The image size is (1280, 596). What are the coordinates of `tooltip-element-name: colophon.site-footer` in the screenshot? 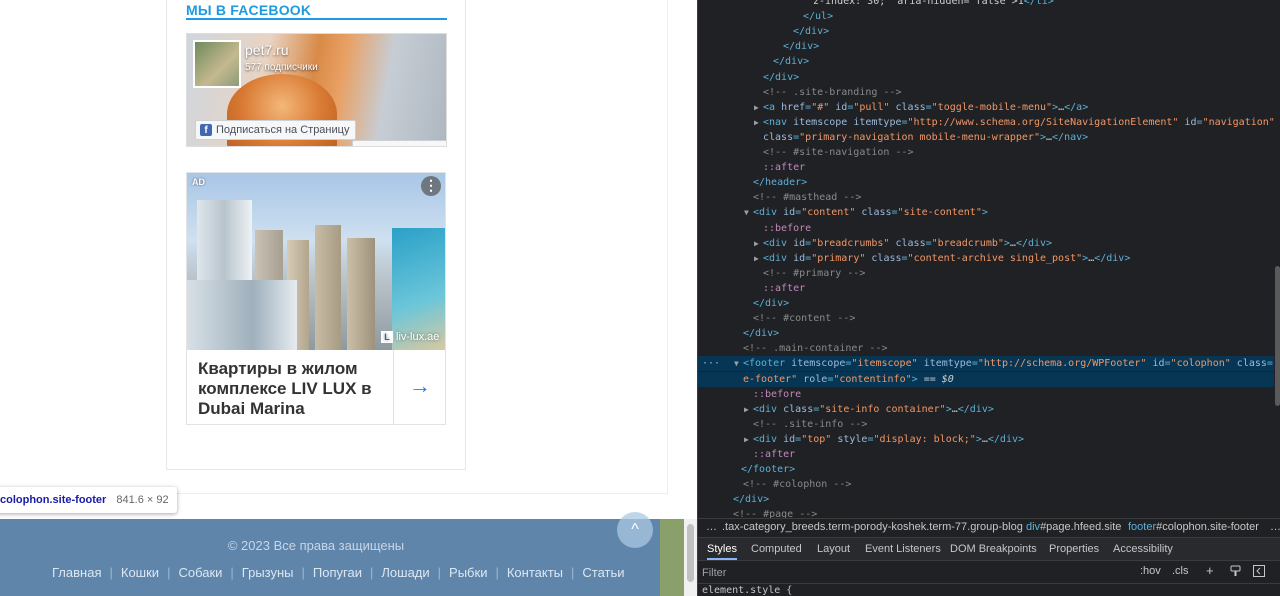 It's located at (53, 500).